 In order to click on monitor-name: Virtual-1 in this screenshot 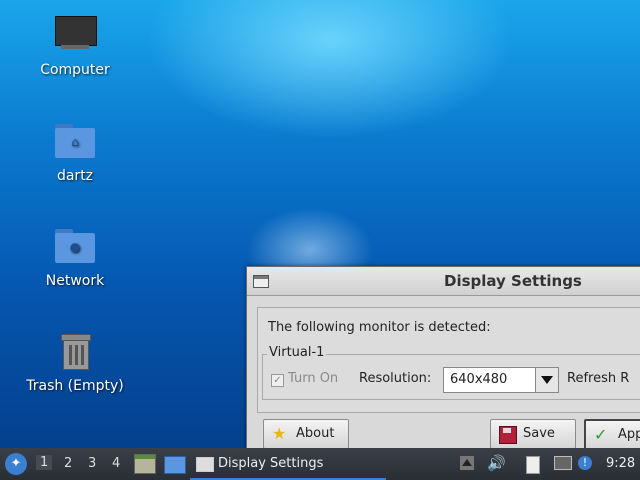, I will do `click(297, 352)`.